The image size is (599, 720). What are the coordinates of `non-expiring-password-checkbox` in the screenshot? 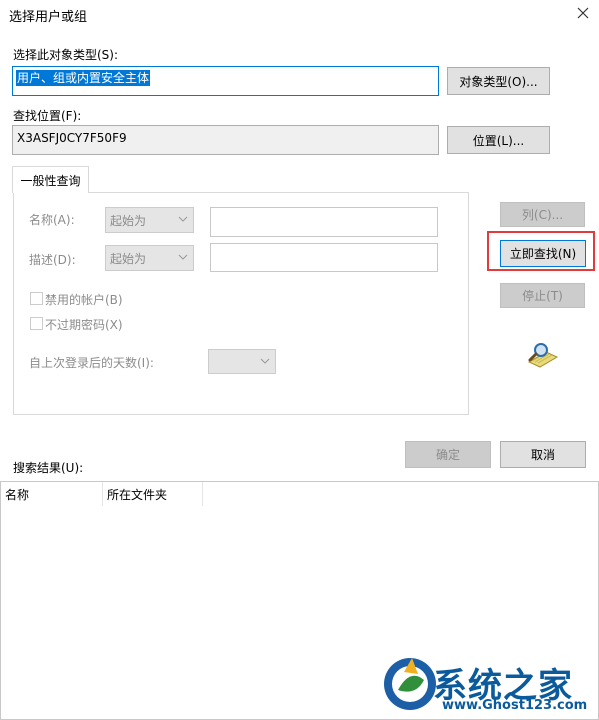 It's located at (36, 323).